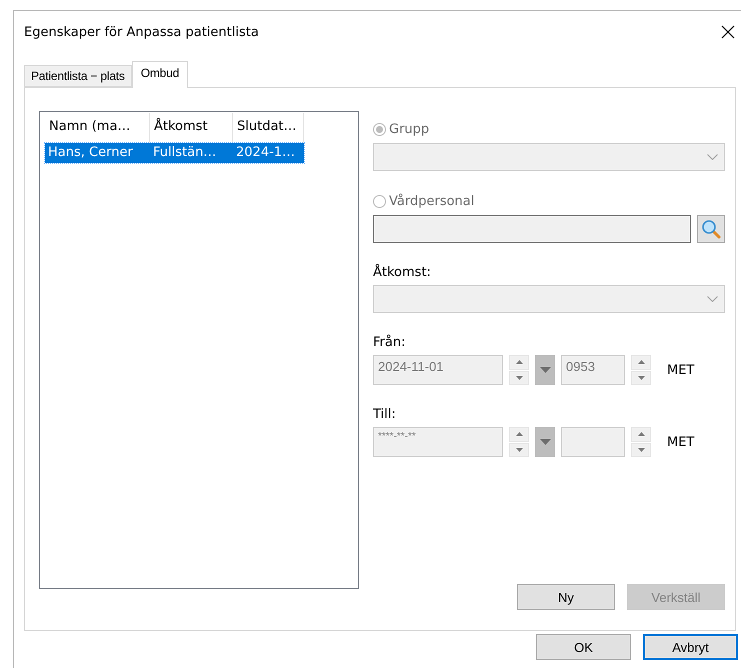 Image resolution: width=741 pixels, height=668 pixels. Describe the element at coordinates (409, 129) in the screenshot. I see `radio-label: Grupp` at that location.